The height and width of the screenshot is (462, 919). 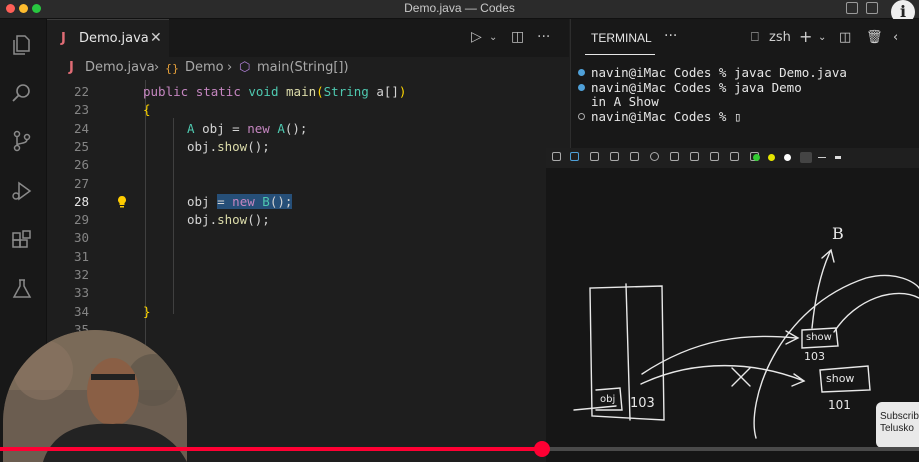 What do you see at coordinates (22, 93) in the screenshot?
I see `search-icon` at bounding box center [22, 93].